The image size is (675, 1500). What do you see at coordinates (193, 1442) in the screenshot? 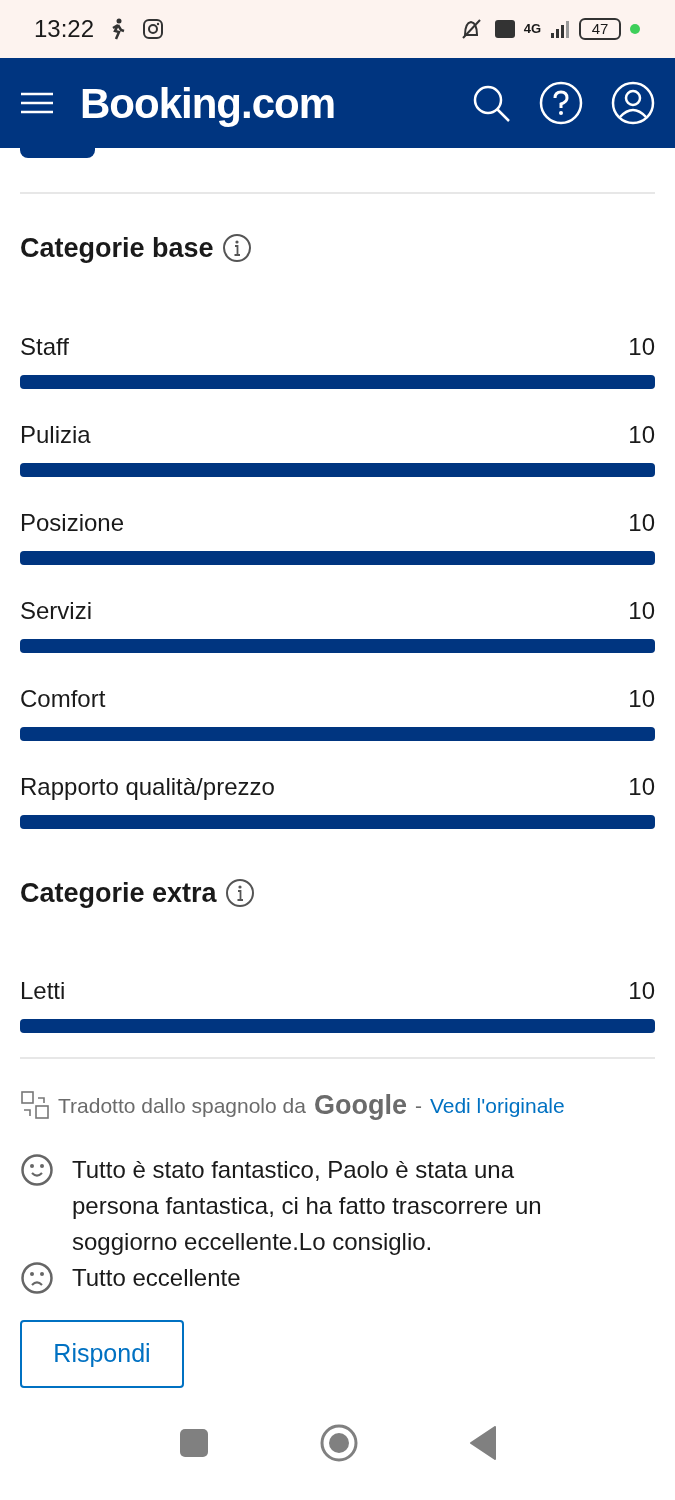
I see `recents-icon` at bounding box center [193, 1442].